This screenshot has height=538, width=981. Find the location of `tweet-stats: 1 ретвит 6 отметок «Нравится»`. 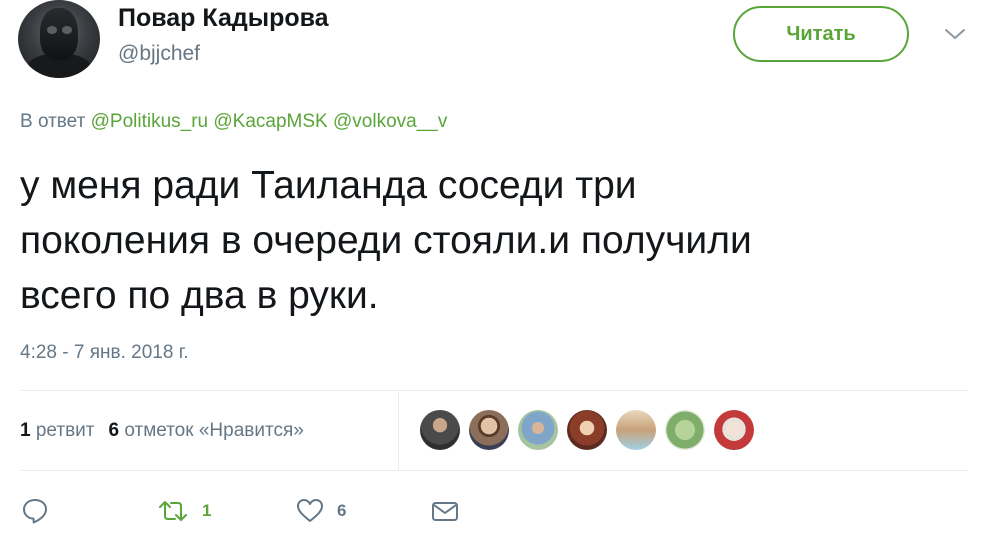

tweet-stats: 1 ретвит 6 отметок «Нравится» is located at coordinates (162, 431).